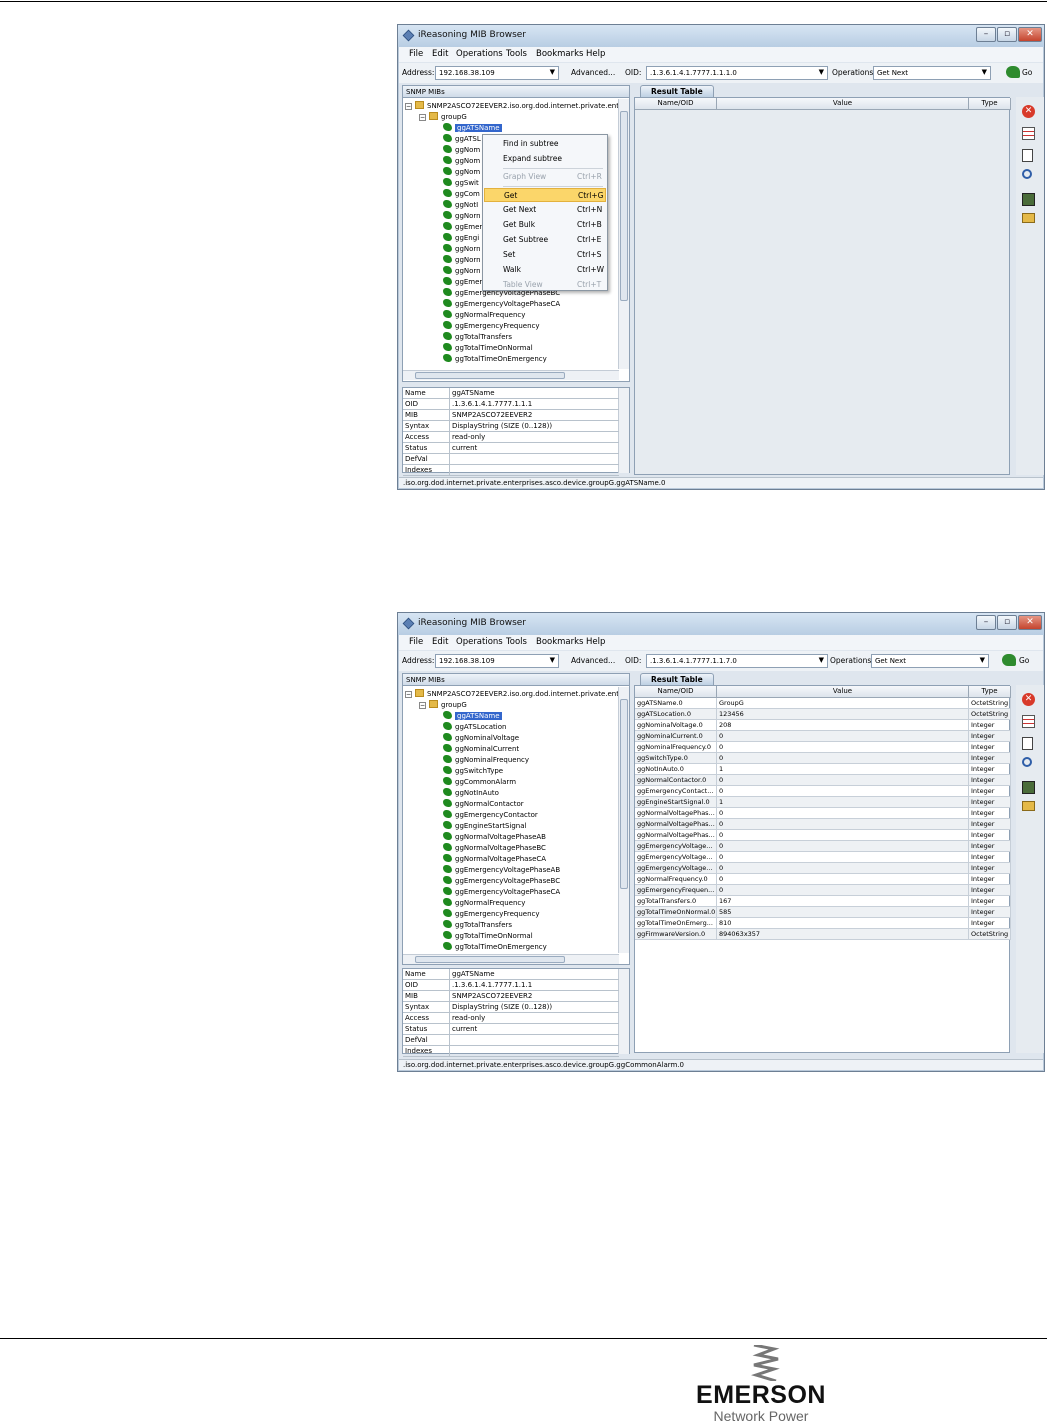  I want to click on context-menu-item: Get Bulk Ctrl+B, so click(545, 225).